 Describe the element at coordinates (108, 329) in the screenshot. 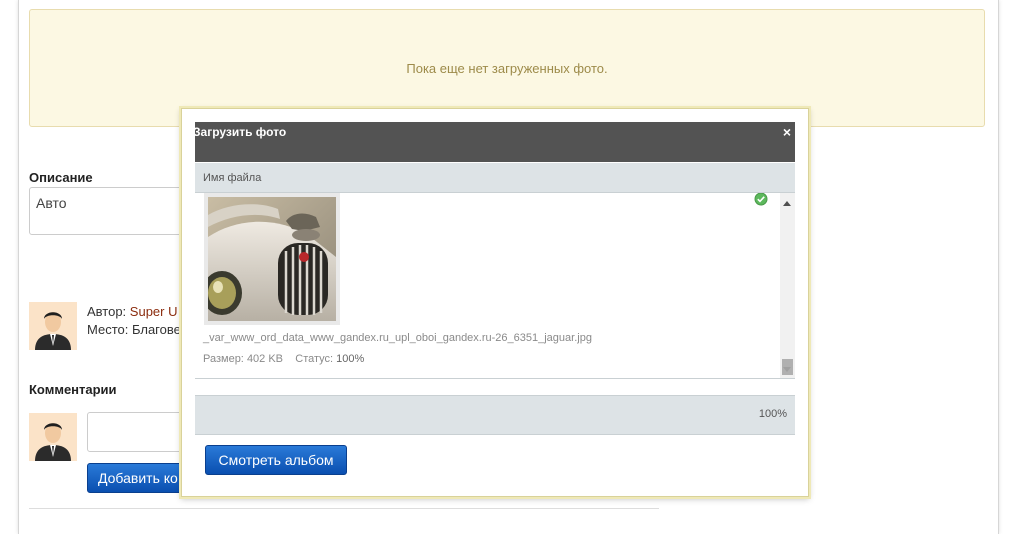

I see `place-label: Место:` at that location.